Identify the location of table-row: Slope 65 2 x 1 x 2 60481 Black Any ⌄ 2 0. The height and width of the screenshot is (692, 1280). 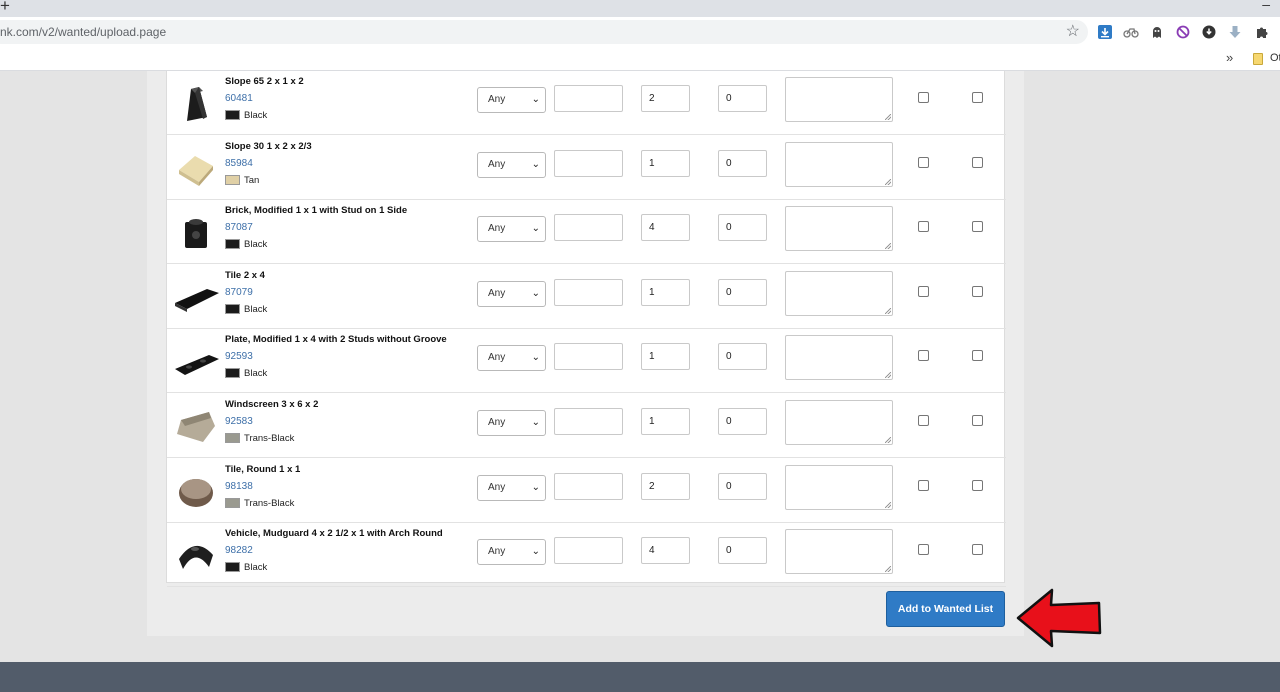
(586, 103).